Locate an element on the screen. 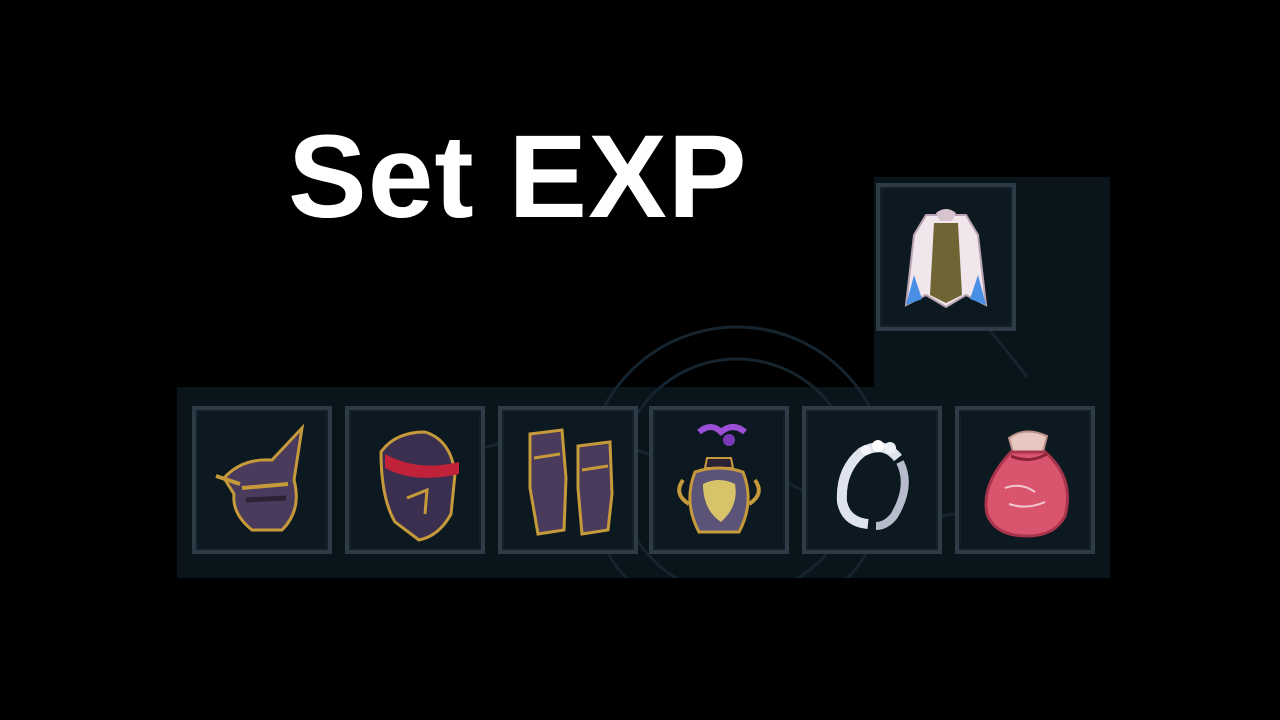 This screenshot has width=1280, height=720. ring-icon is located at coordinates (872, 485).